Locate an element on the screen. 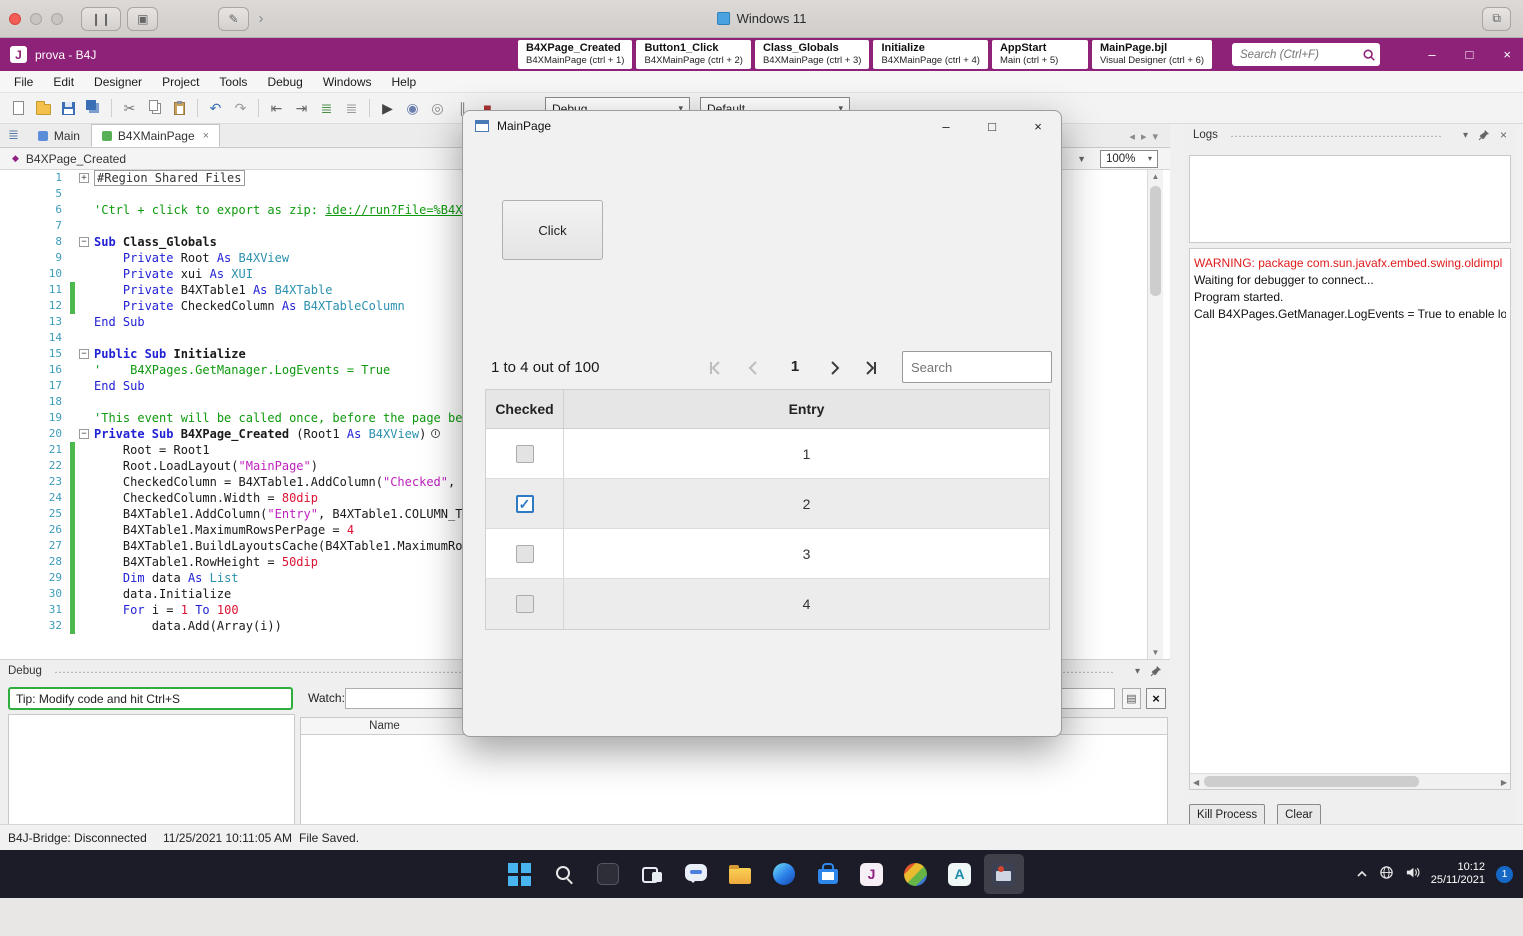 The image size is (1523, 936). undo-icon: ↶ is located at coordinates (215, 108).